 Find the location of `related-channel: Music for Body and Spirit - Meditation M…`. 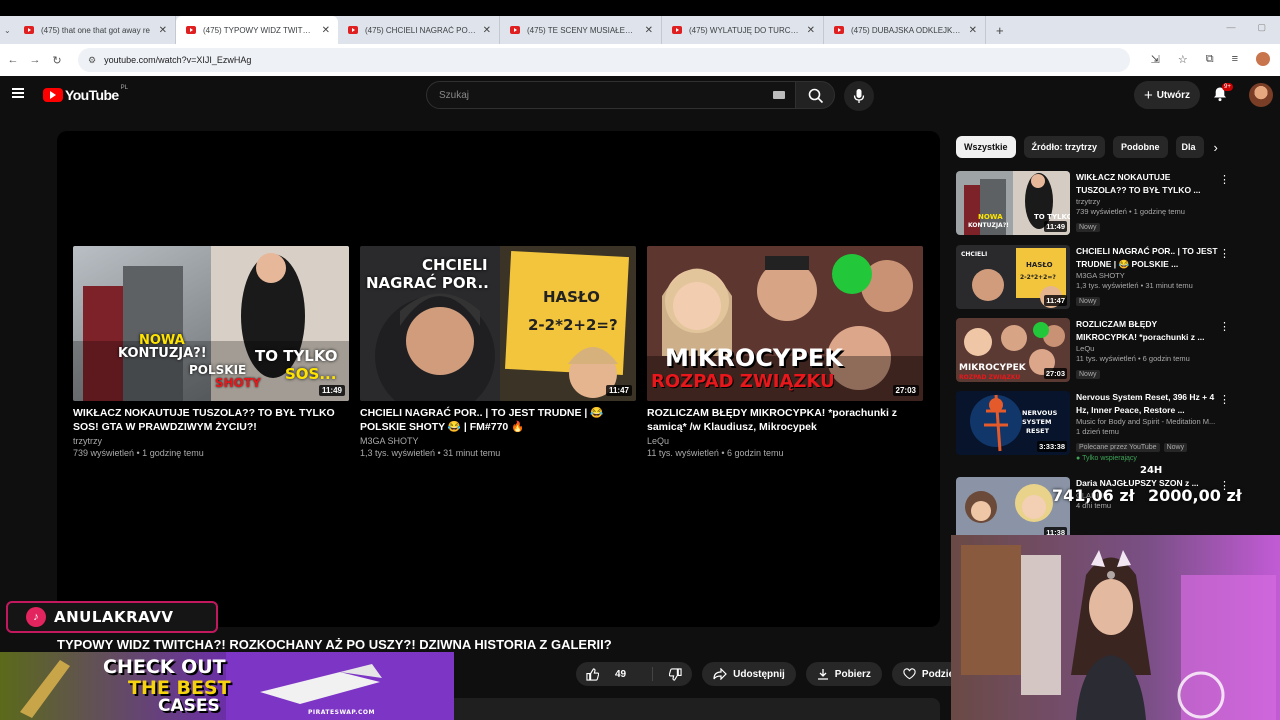

related-channel: Music for Body and Spirit - Meditation M… is located at coordinates (1147, 421).